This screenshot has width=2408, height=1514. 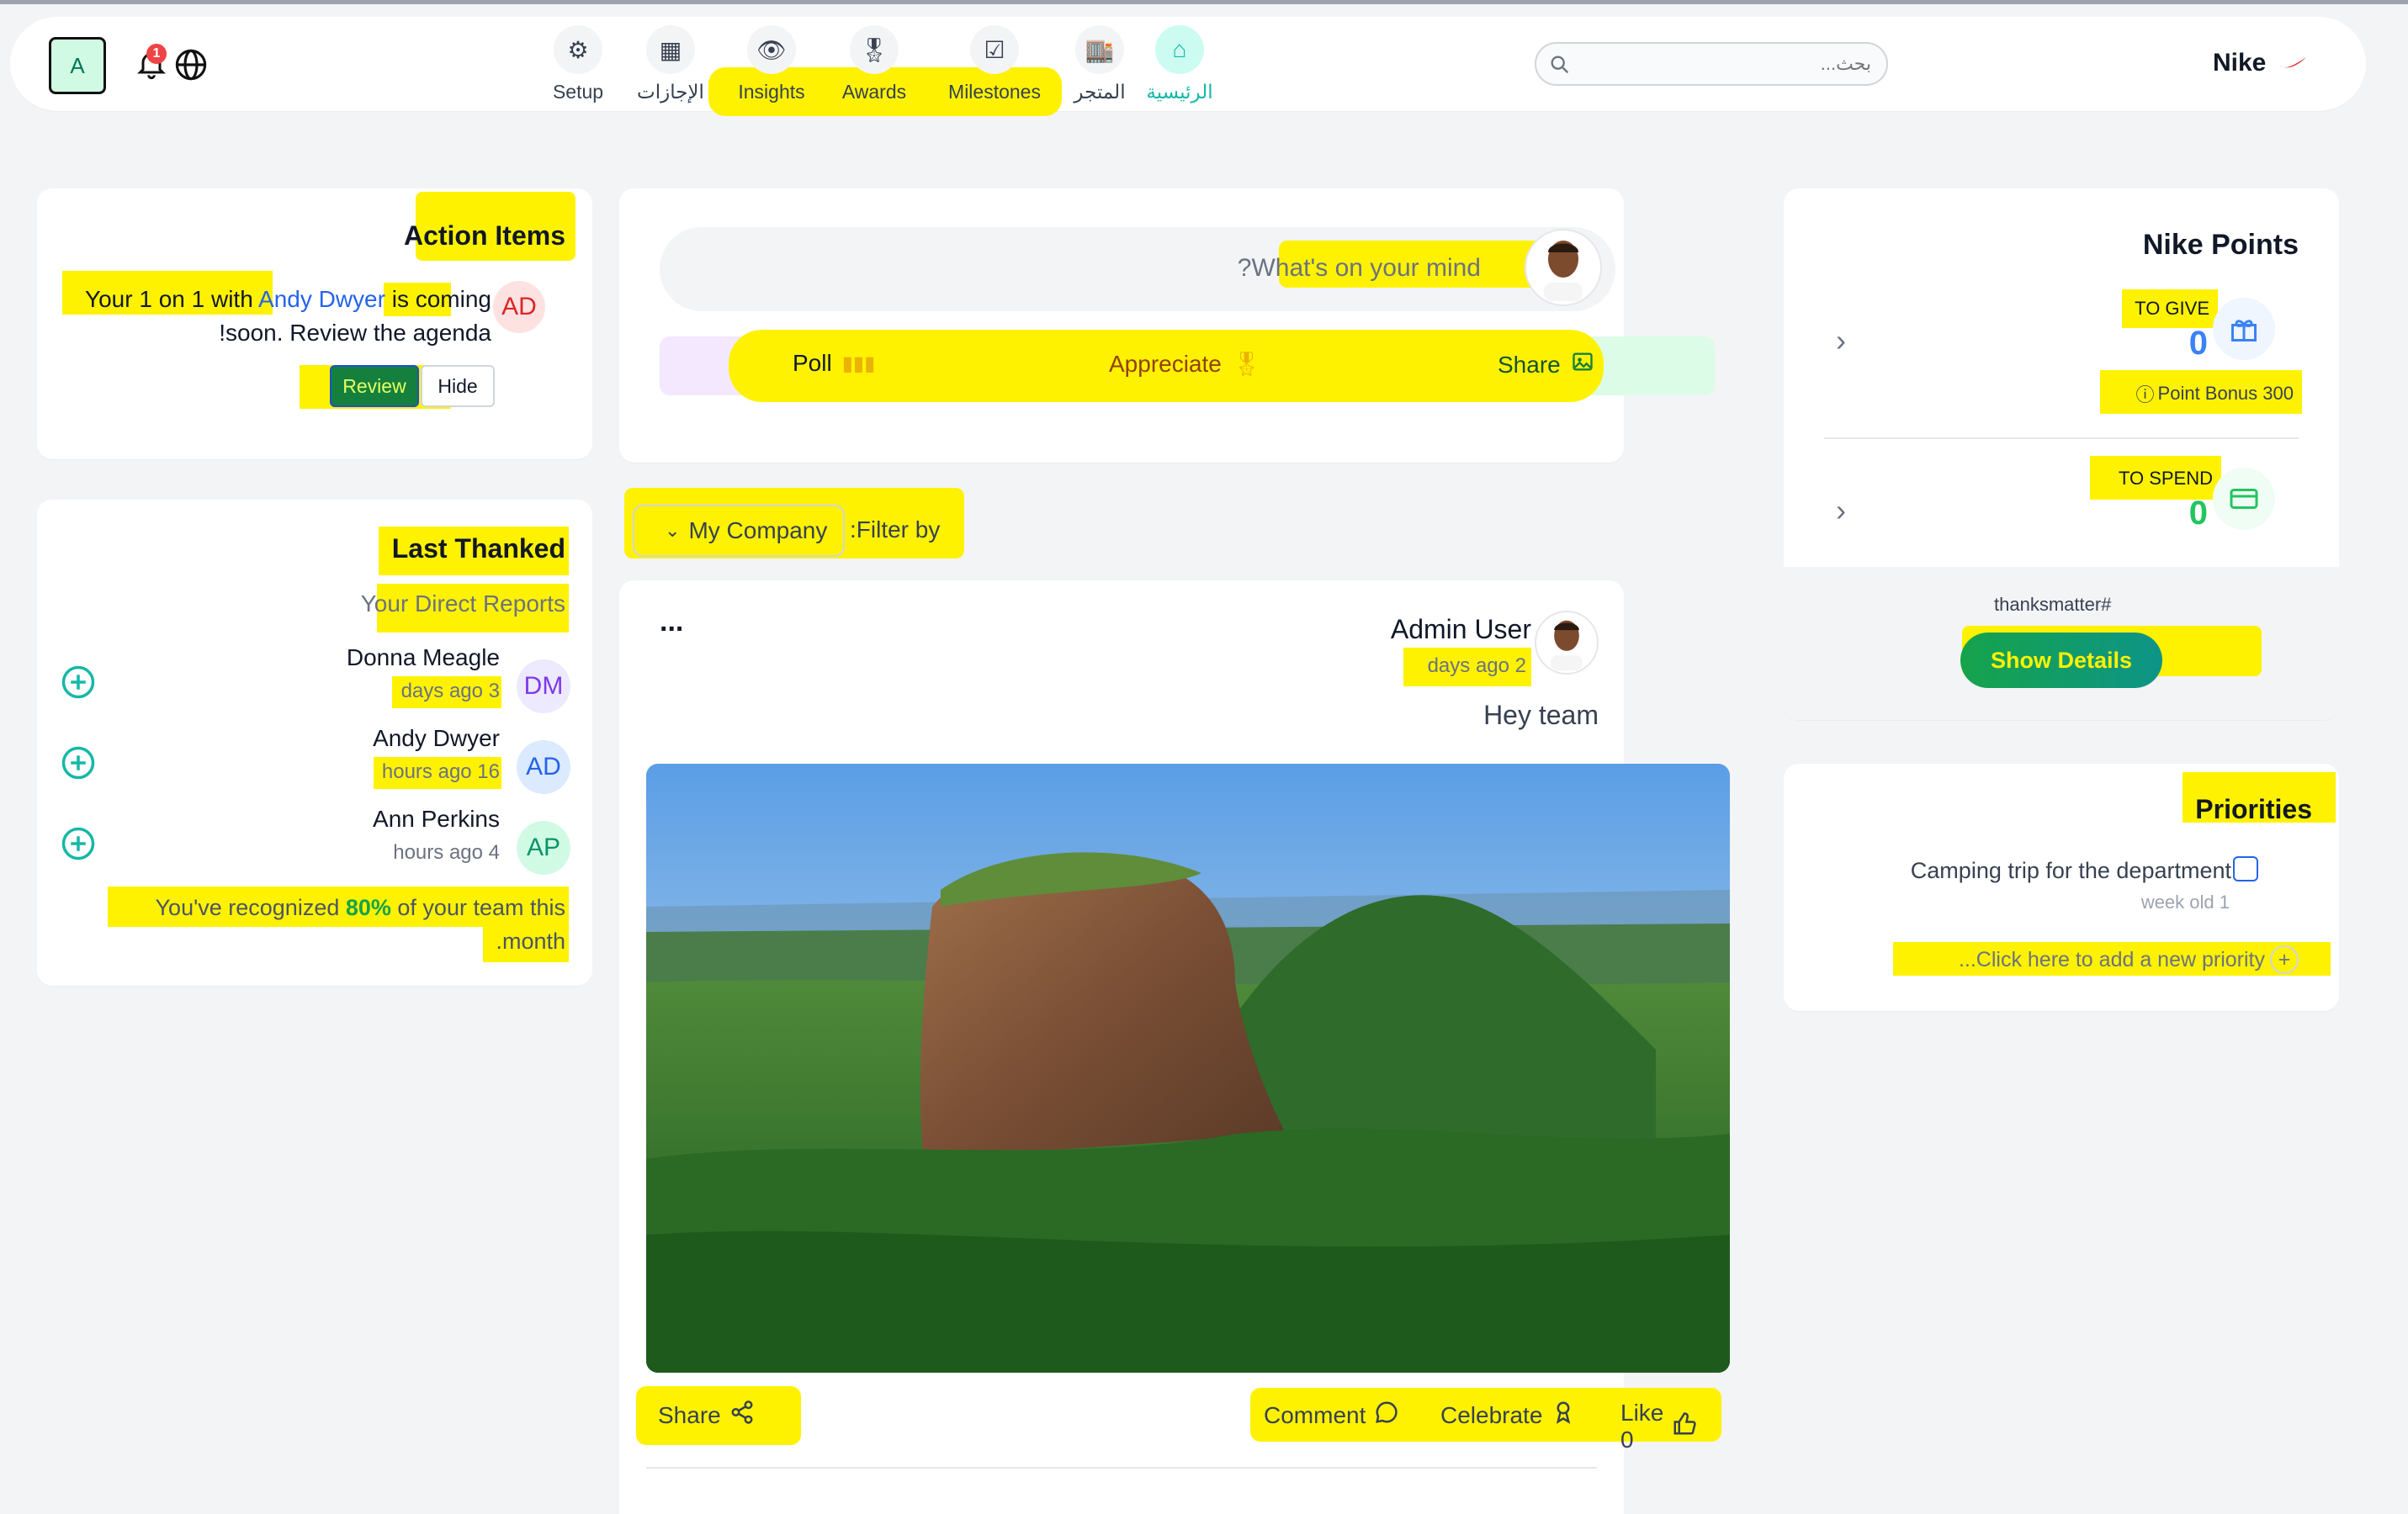 What do you see at coordinates (2225, 393) in the screenshot?
I see `bonus-text: Point Bonus 300` at bounding box center [2225, 393].